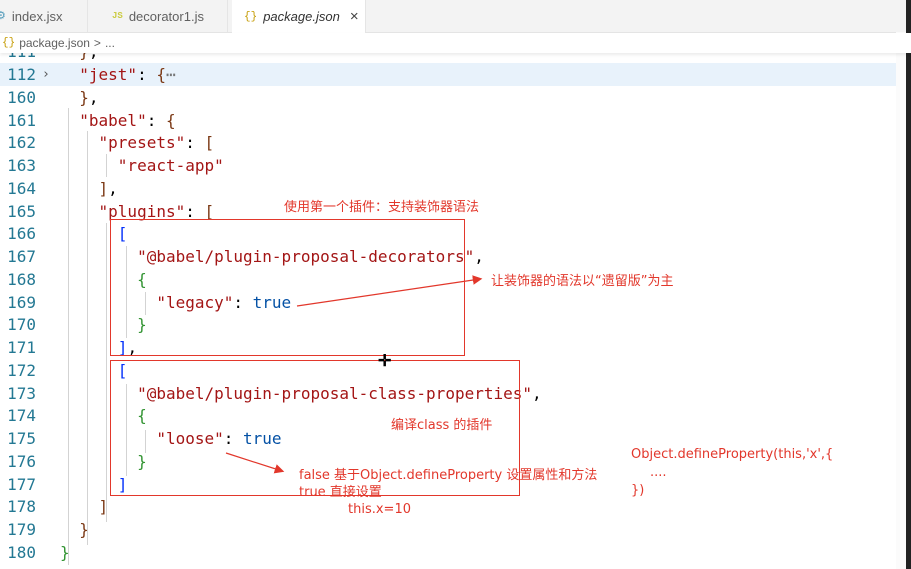  Describe the element at coordinates (21, 484) in the screenshot. I see `line-number: 177` at that location.